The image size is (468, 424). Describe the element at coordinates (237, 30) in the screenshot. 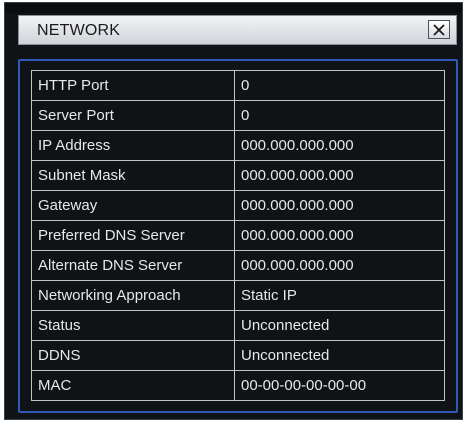

I see `title-bar: NETWORK` at that location.